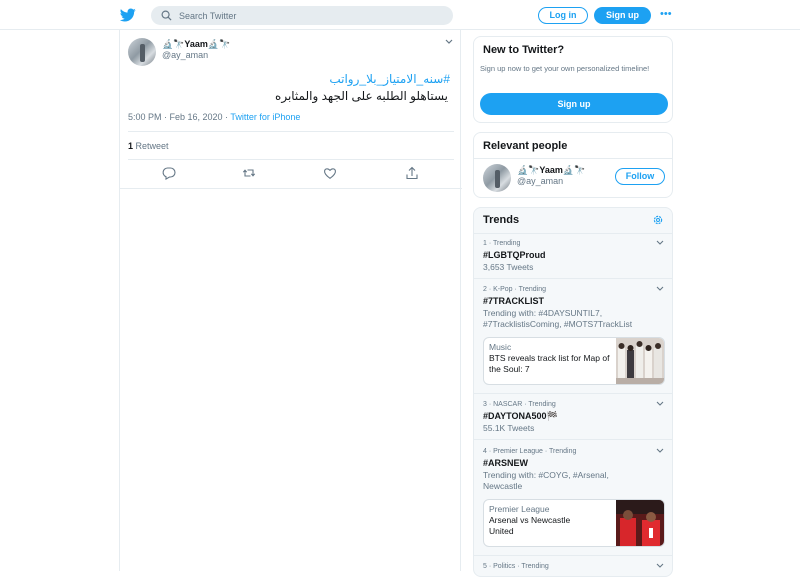 Image resolution: width=800 pixels, height=577 pixels. What do you see at coordinates (128, 15) in the screenshot?
I see `twitter-logo-icon` at bounding box center [128, 15].